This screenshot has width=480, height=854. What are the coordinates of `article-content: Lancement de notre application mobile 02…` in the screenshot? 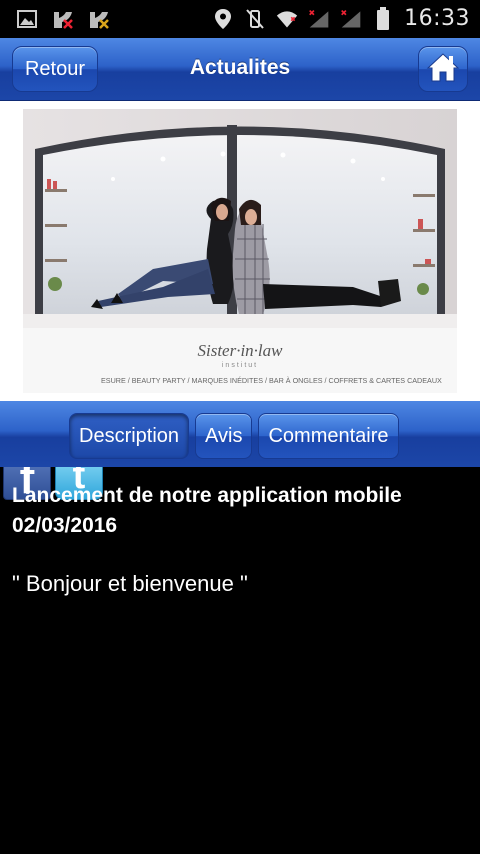 It's located at (240, 539).